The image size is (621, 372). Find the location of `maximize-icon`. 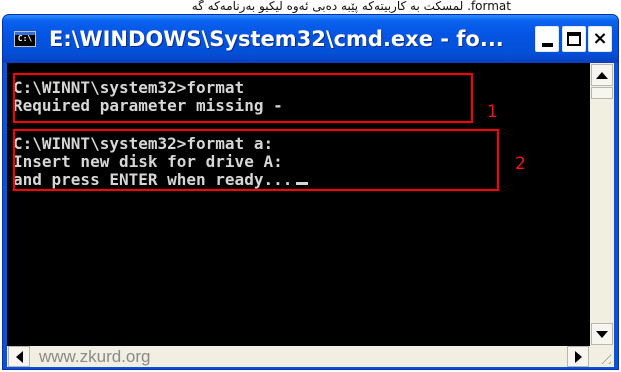

maximize-icon is located at coordinates (574, 39).